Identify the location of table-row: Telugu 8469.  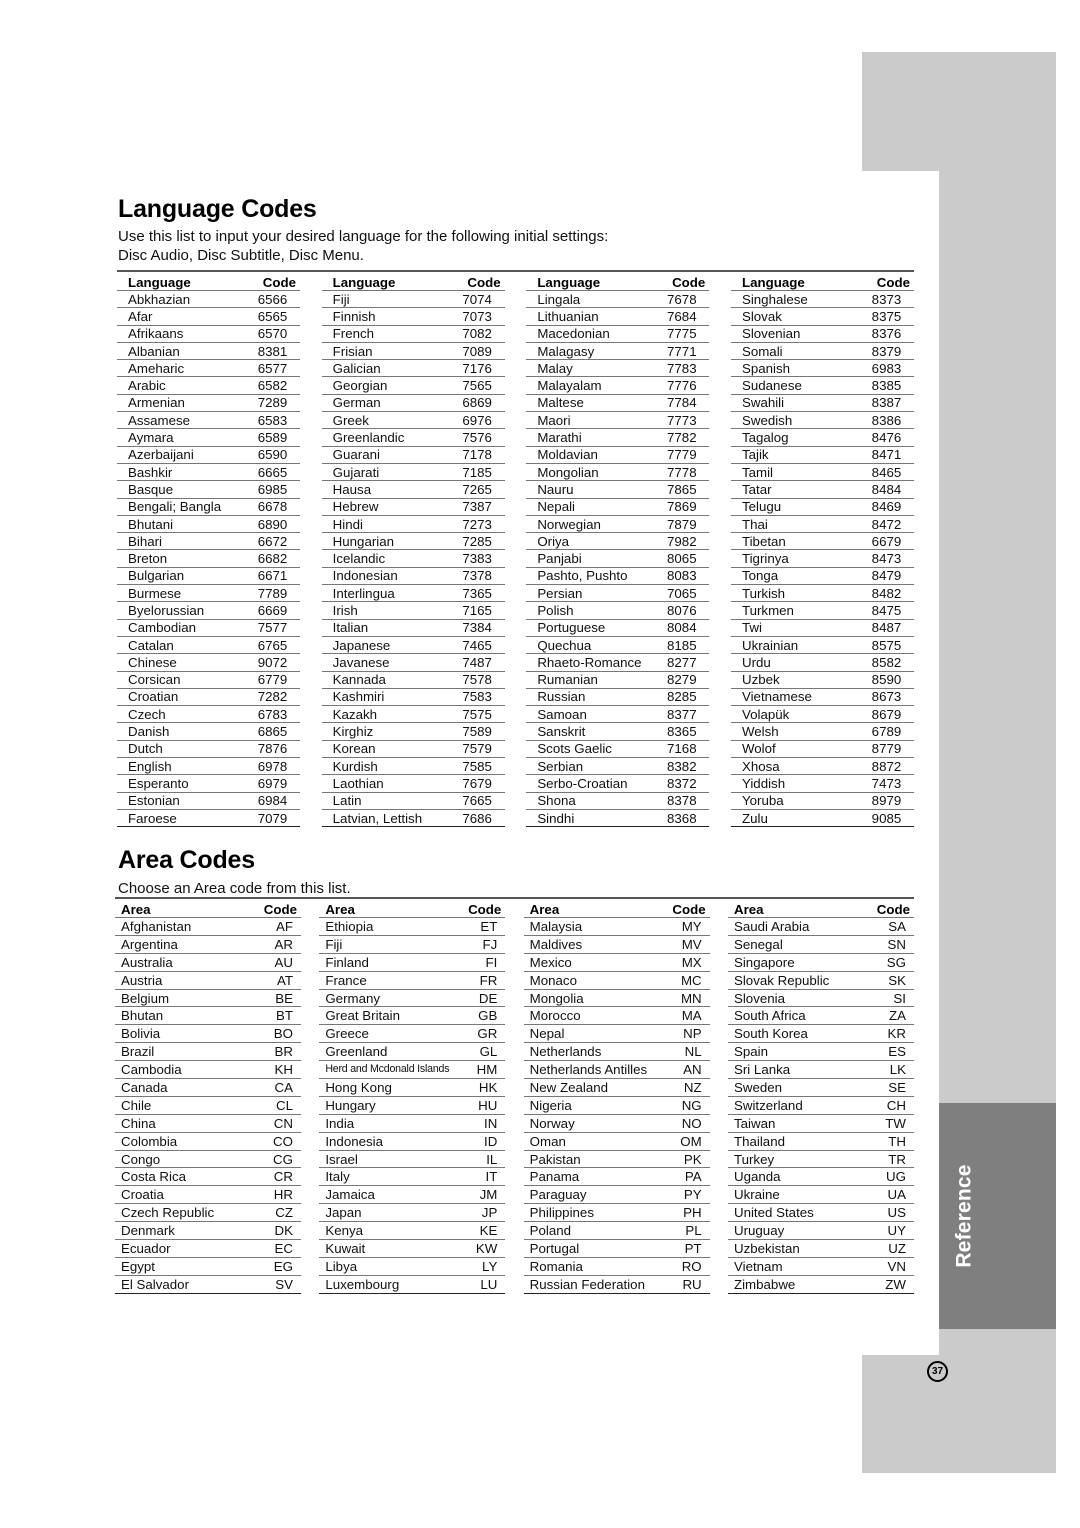
(822, 506).